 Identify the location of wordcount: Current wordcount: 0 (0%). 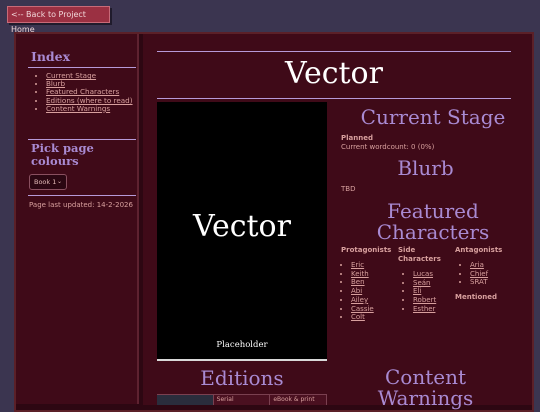
(388, 147).